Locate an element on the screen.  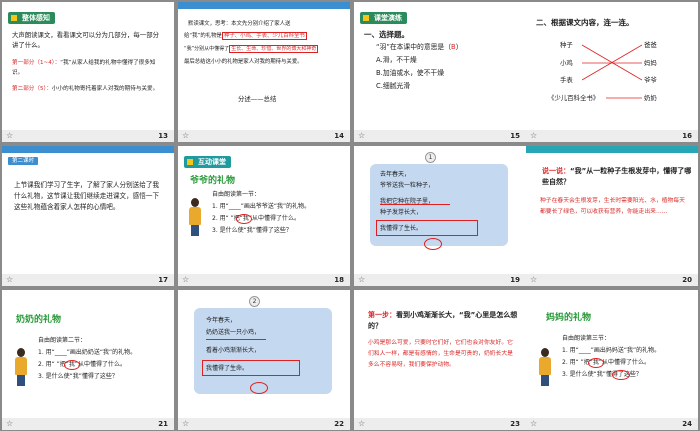
slide-canvas: 2 今年春天， 奶奶送我一只小鸡， 看着小鸡渐渐长大， 我懂得了生命。 is located at coordinates (264, 354).